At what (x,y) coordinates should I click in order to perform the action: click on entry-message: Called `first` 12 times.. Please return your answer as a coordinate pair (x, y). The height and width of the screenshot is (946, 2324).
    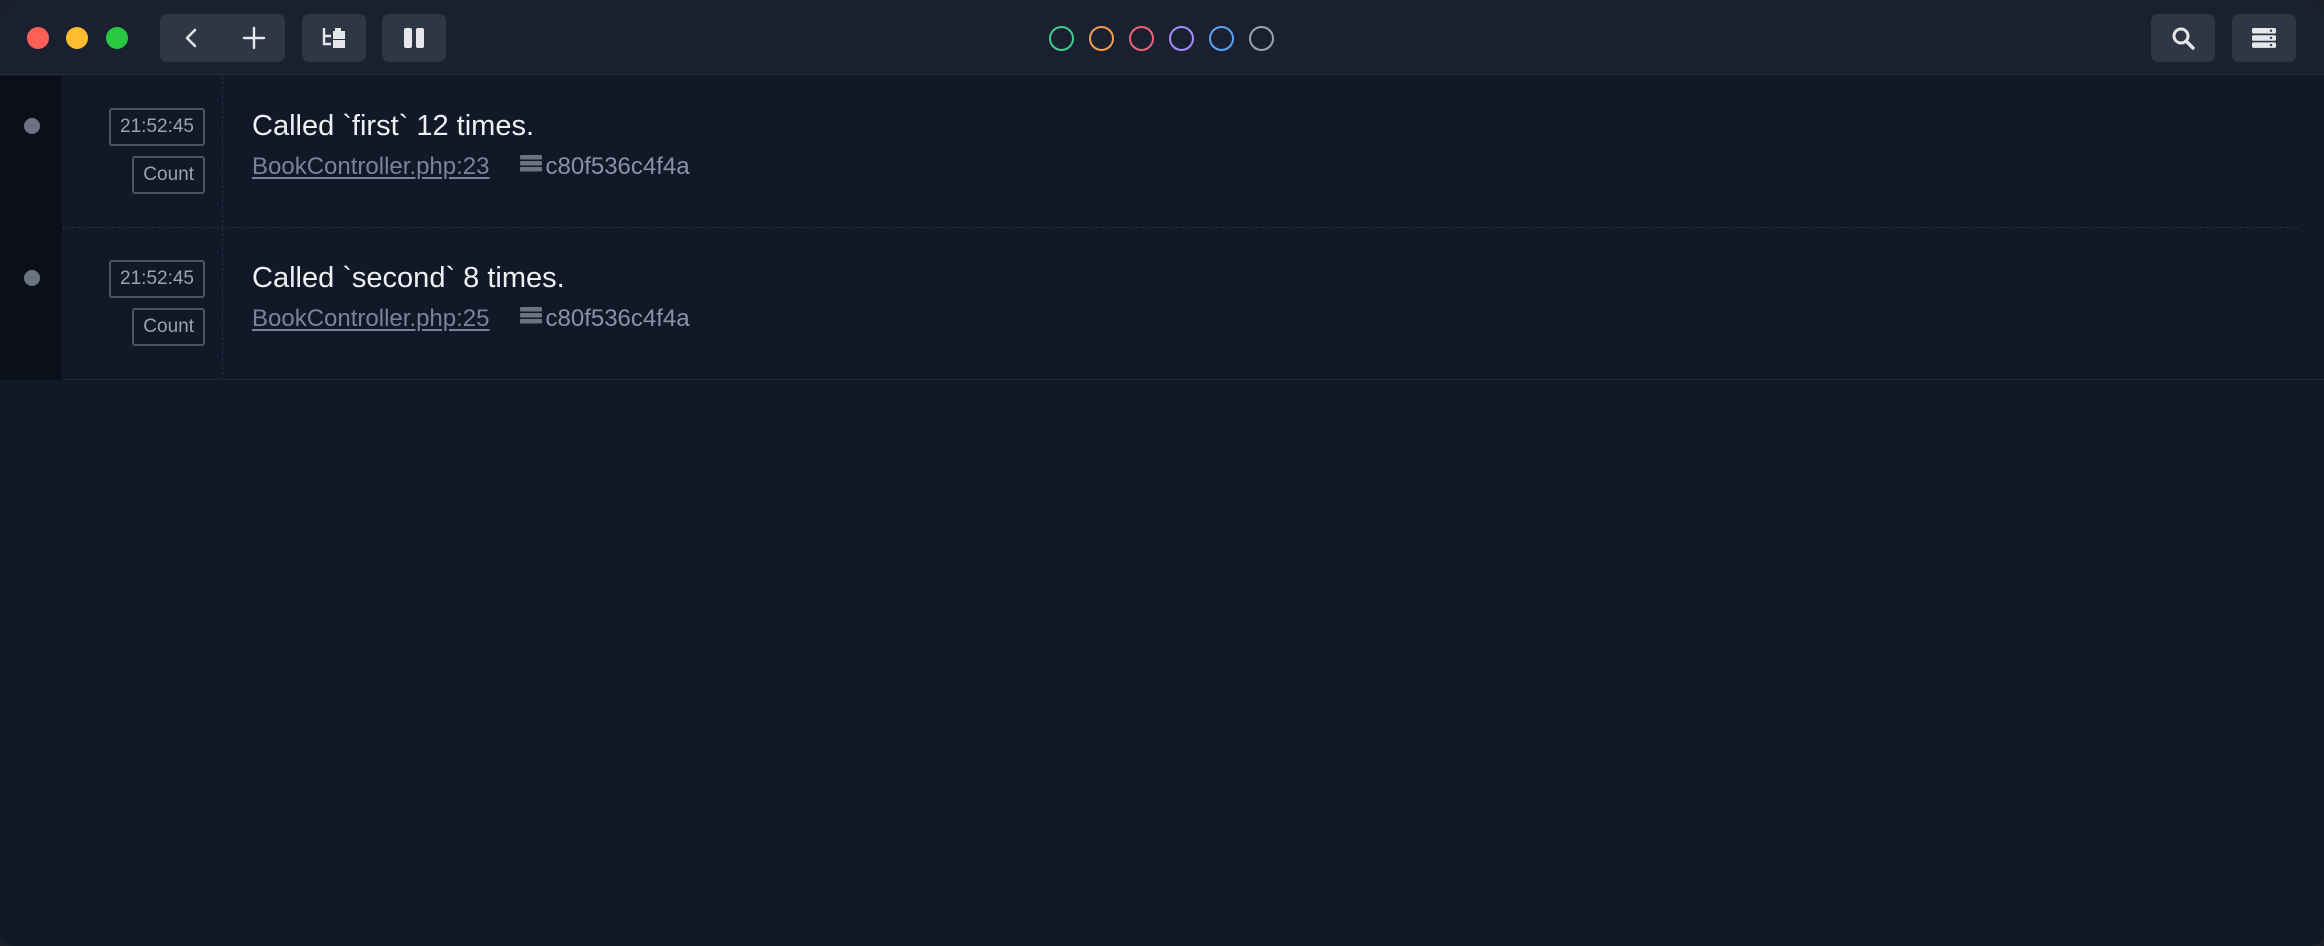
    Looking at the image, I should click on (393, 126).